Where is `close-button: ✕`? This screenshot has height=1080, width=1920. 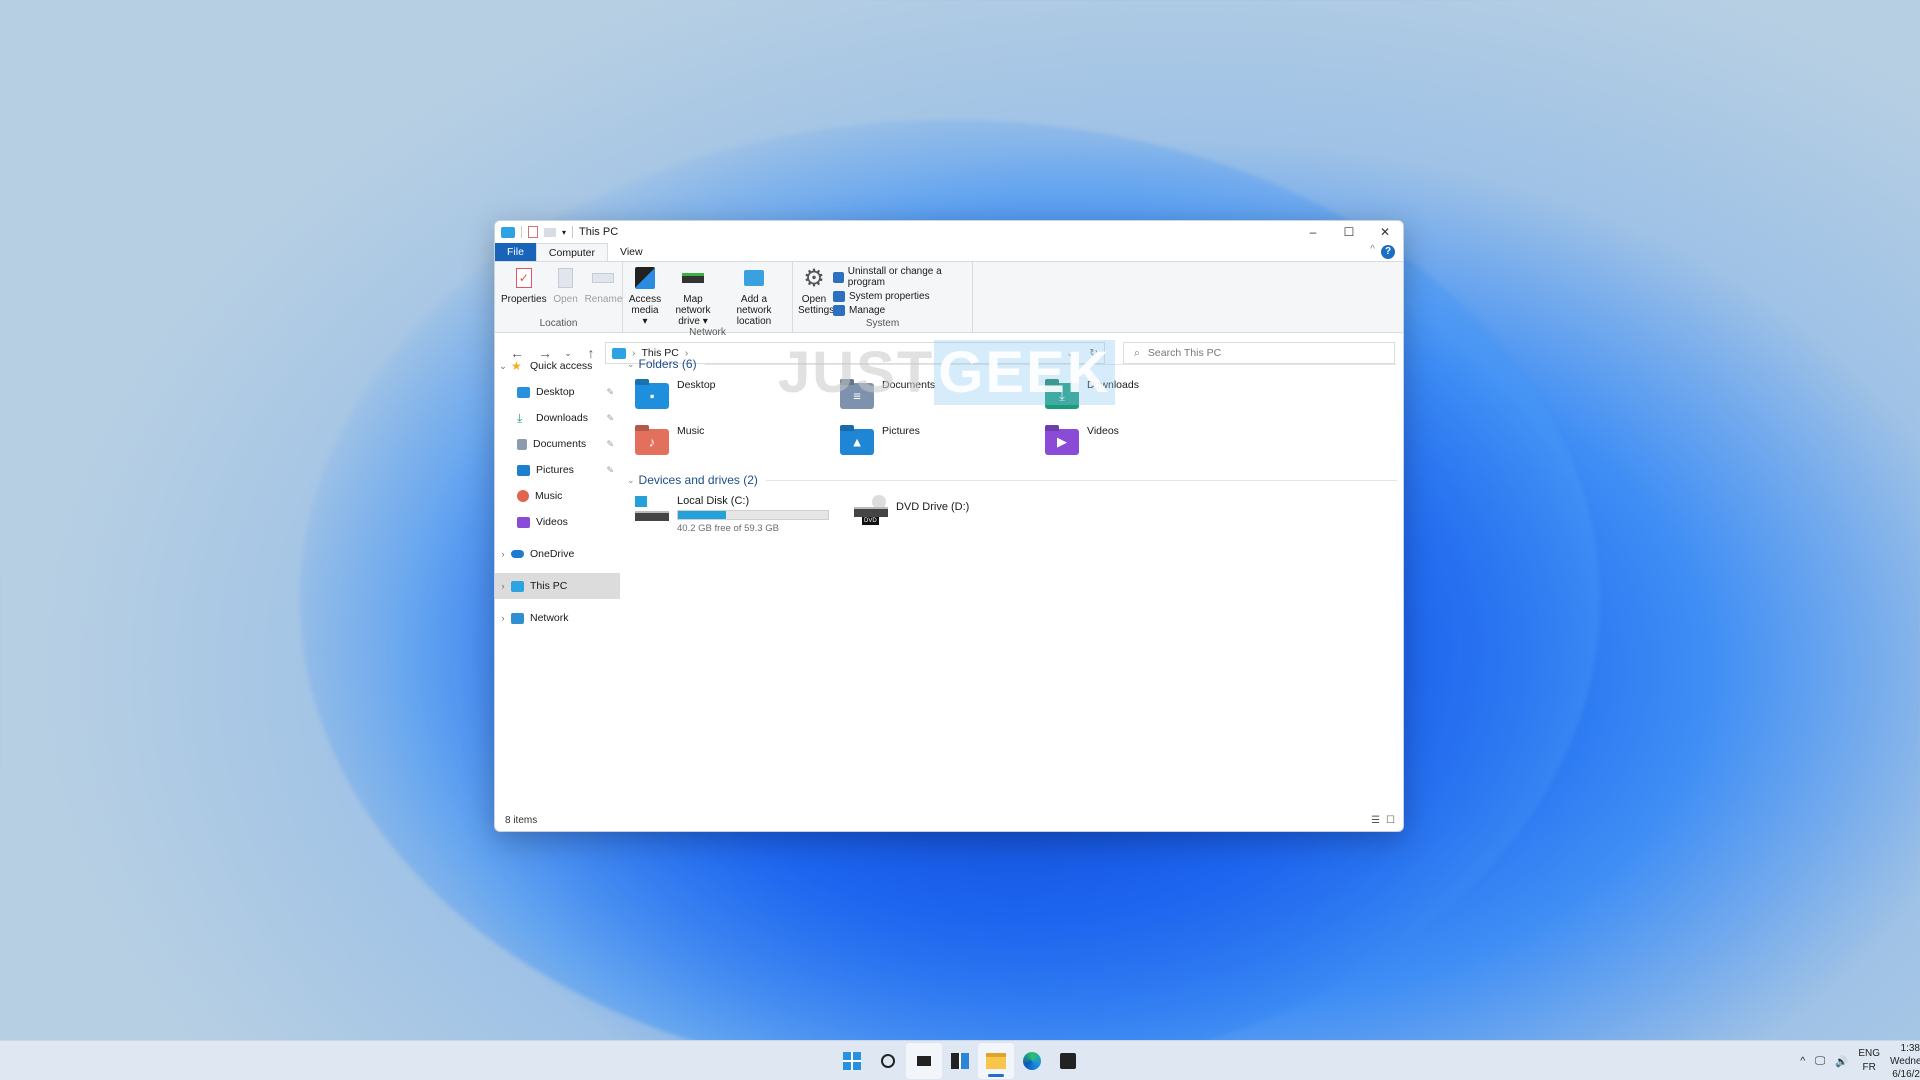 close-button: ✕ is located at coordinates (1385, 232).